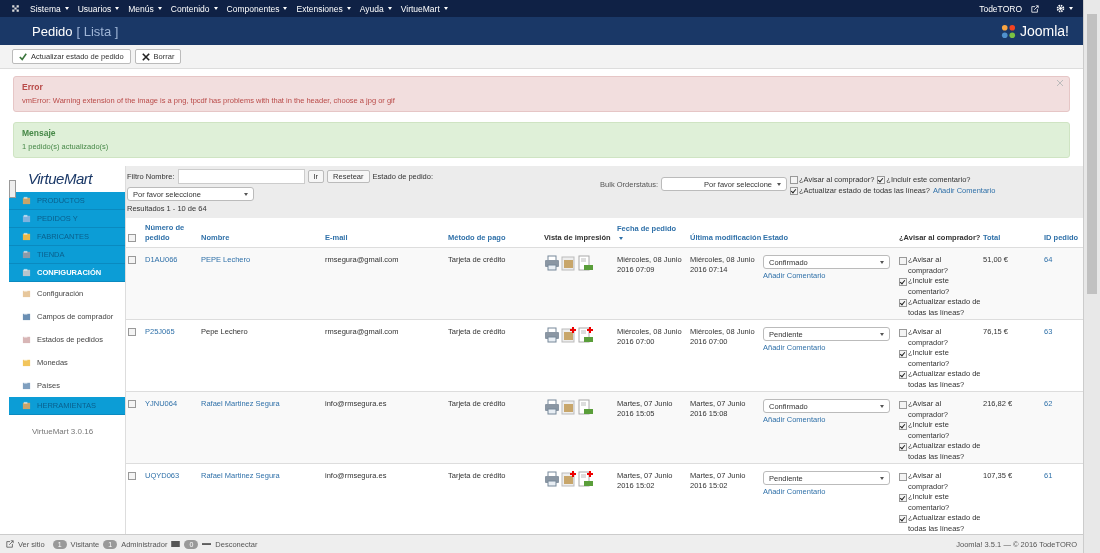 Image resolution: width=1100 pixels, height=553 pixels. Describe the element at coordinates (375, 8) in the screenshot. I see `menu-item: Ayuda` at that location.